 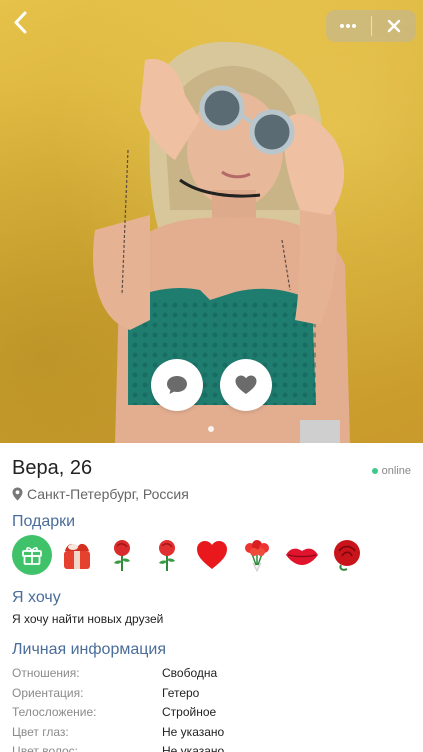 I want to click on gift-box-icon, so click(x=77, y=556).